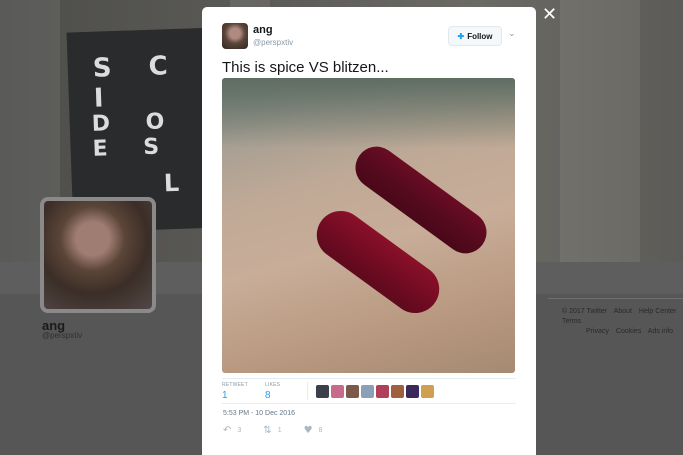 The image size is (683, 455). I want to click on retweet-button: ⇅ 1, so click(272, 430).